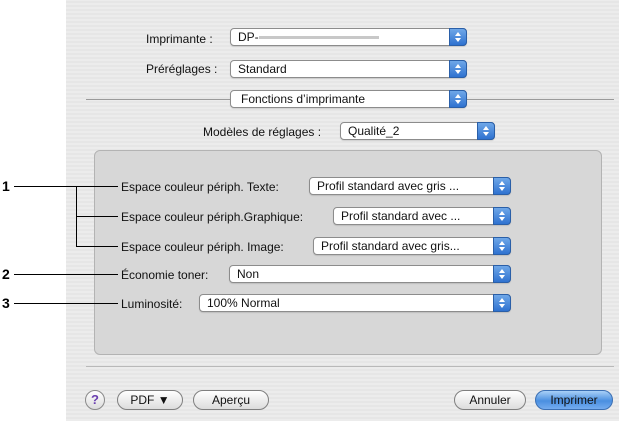  Describe the element at coordinates (303, 99) in the screenshot. I see `panel-value: Fonctions d’imprimante` at that location.